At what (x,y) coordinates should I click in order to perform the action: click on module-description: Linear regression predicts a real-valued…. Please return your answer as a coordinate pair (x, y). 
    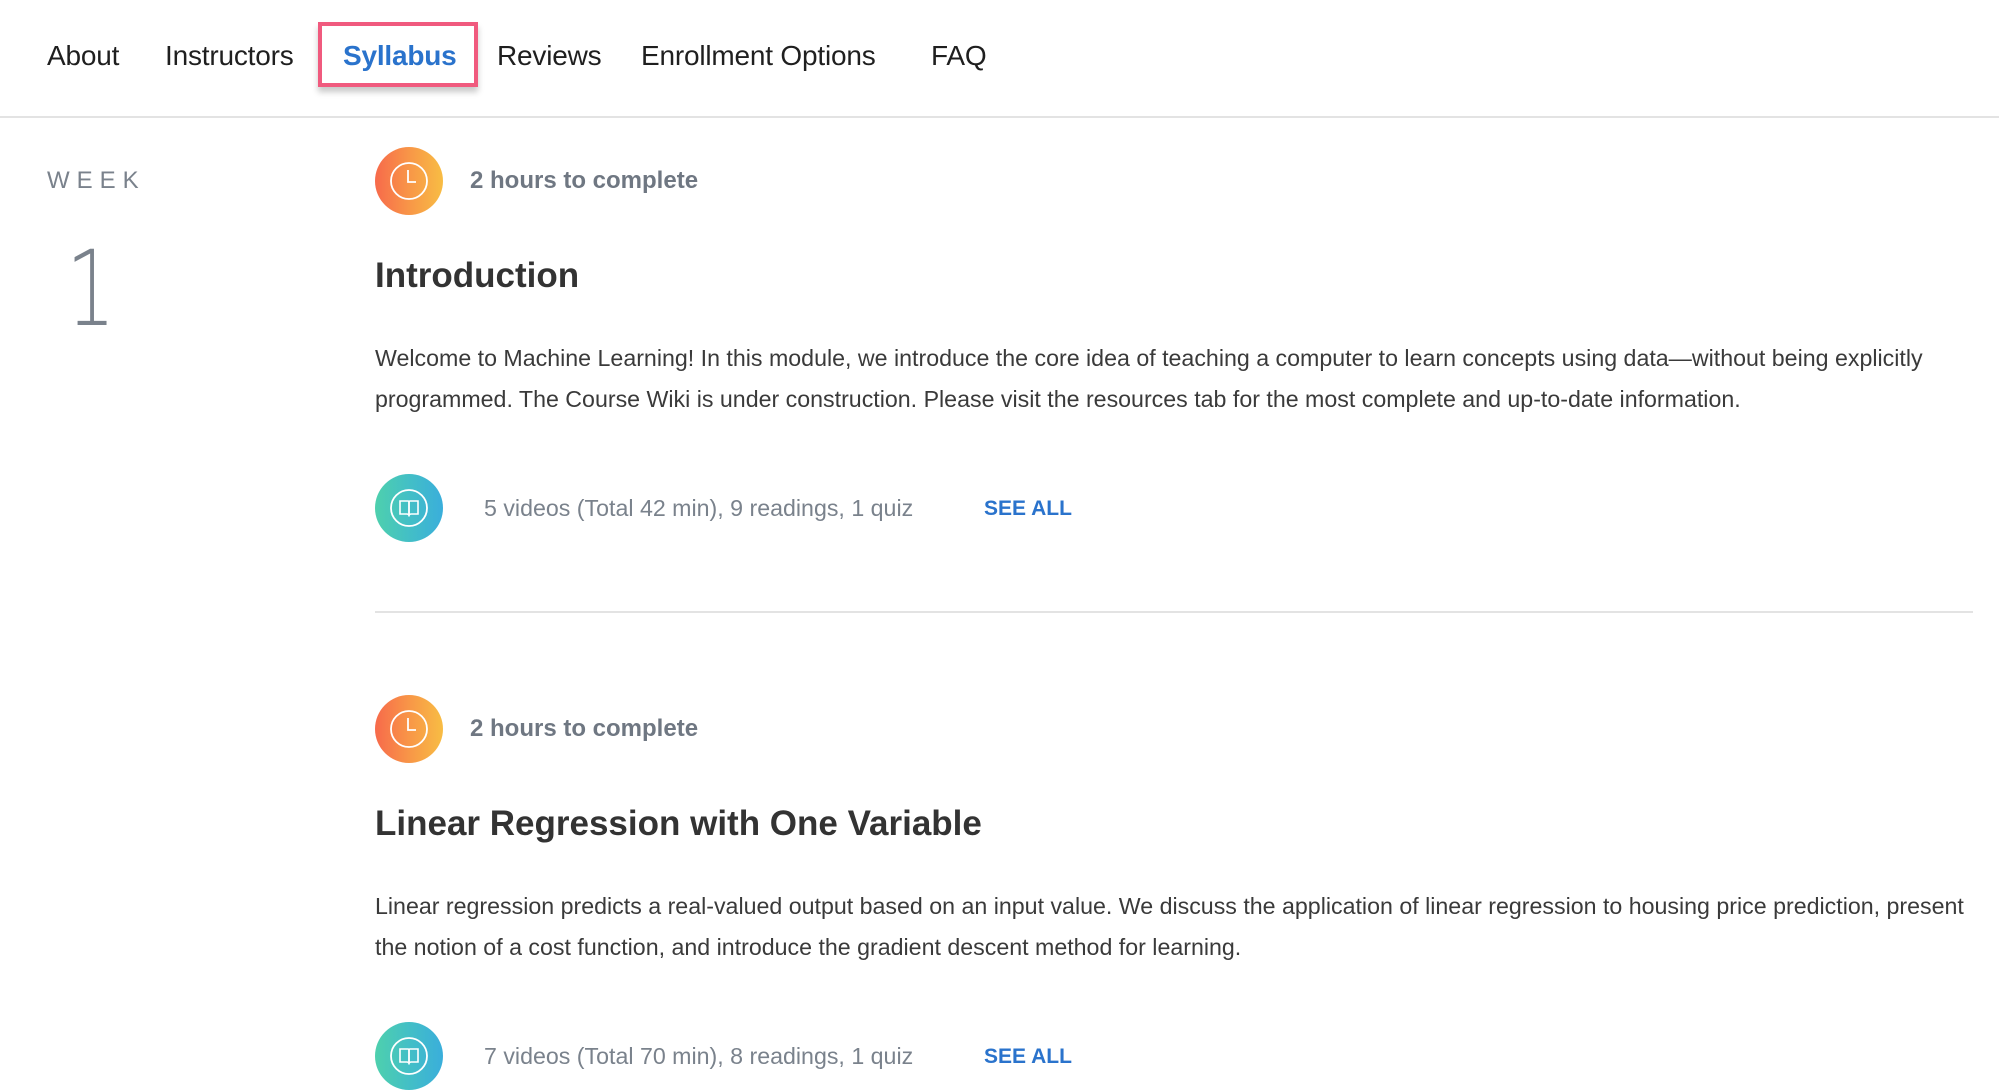
    Looking at the image, I should click on (1169, 926).